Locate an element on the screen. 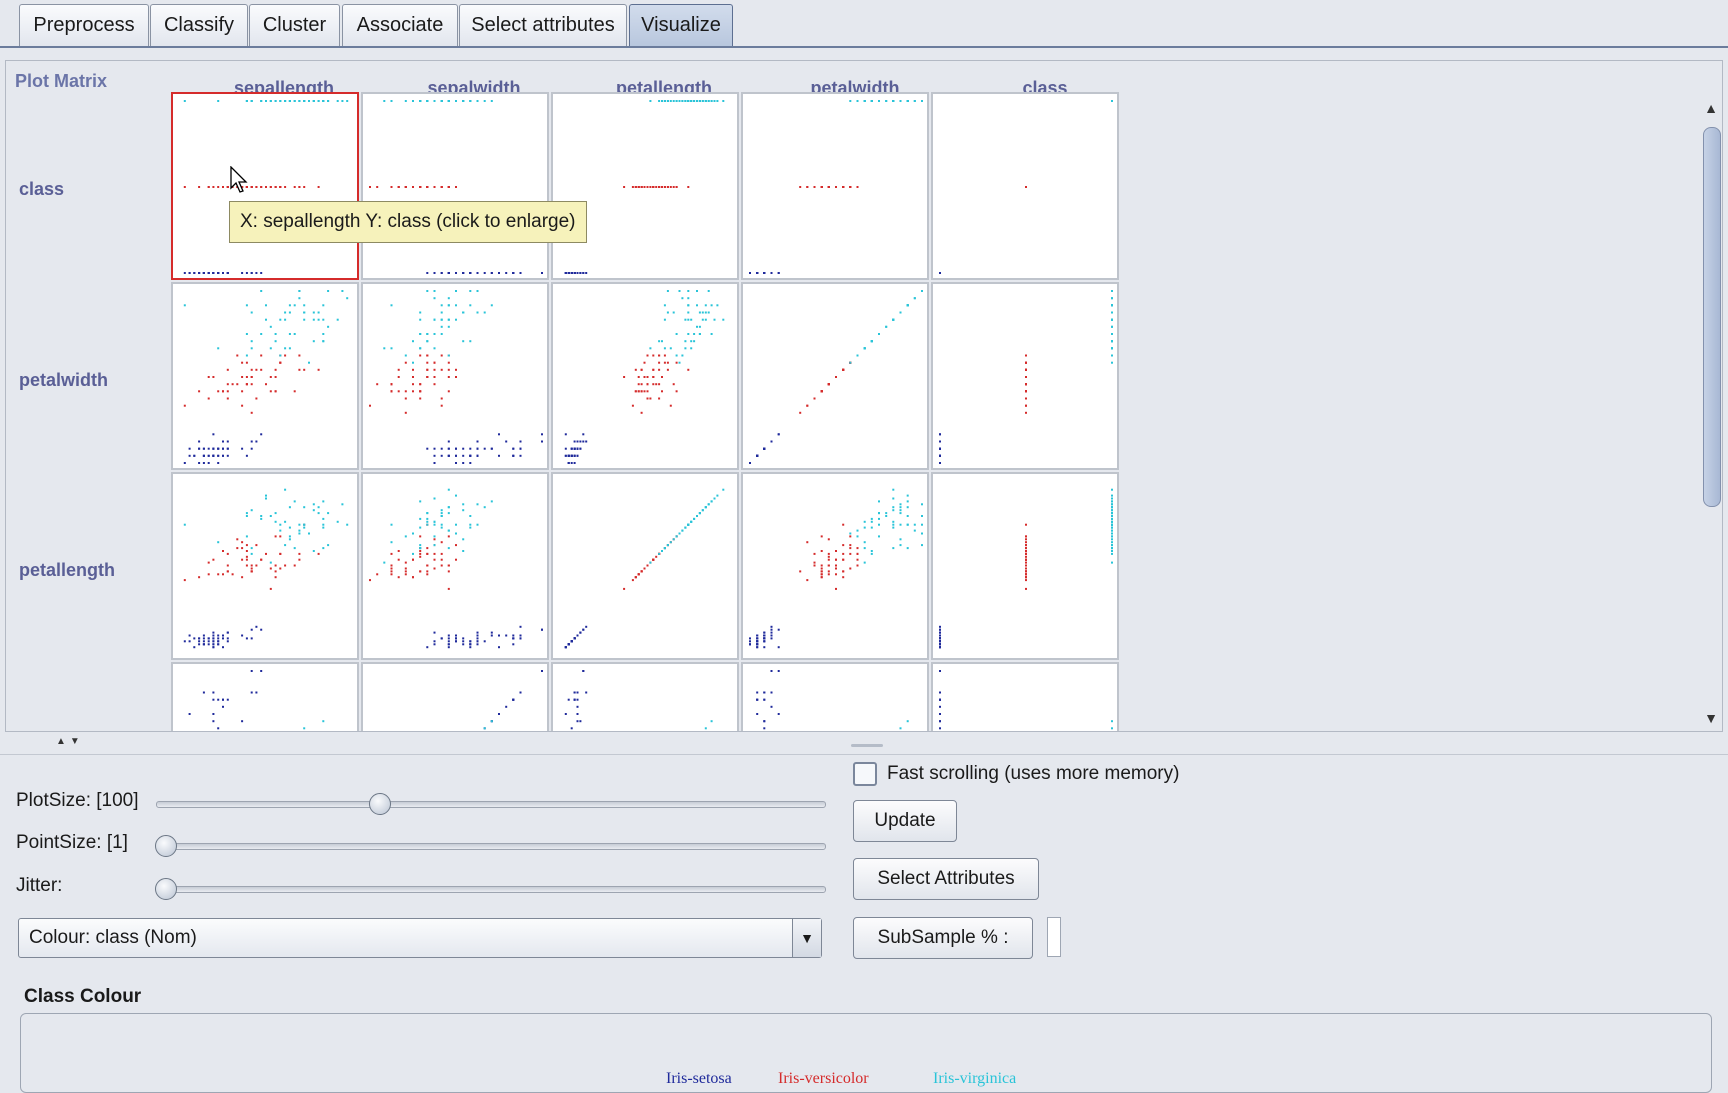 The width and height of the screenshot is (1728, 1093). scatter-cell-petalwidth-vs-sepalwidth is located at coordinates (835, 696).